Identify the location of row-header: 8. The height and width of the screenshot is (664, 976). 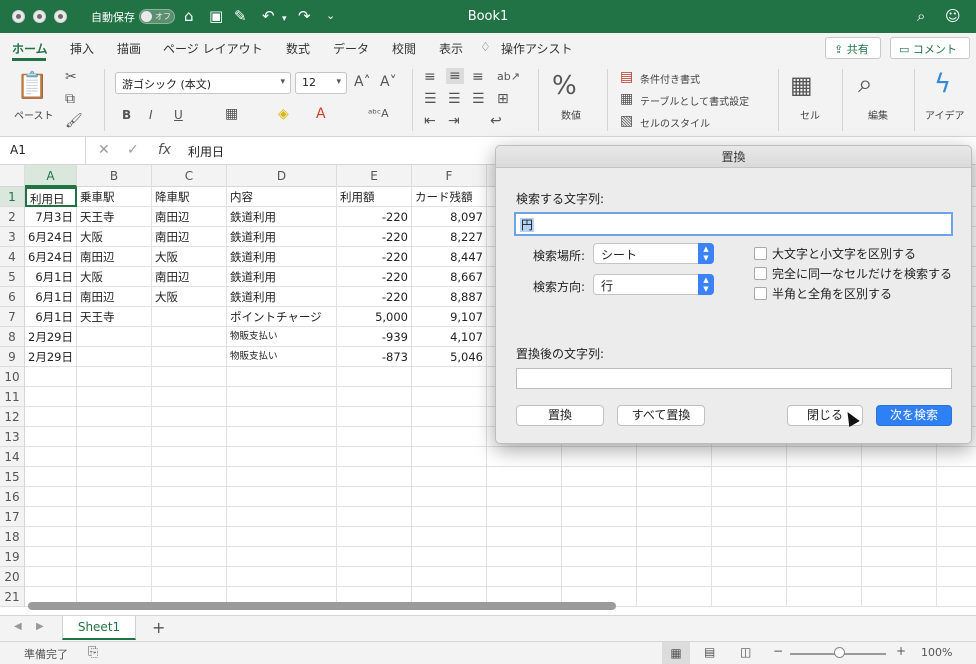
(12, 337).